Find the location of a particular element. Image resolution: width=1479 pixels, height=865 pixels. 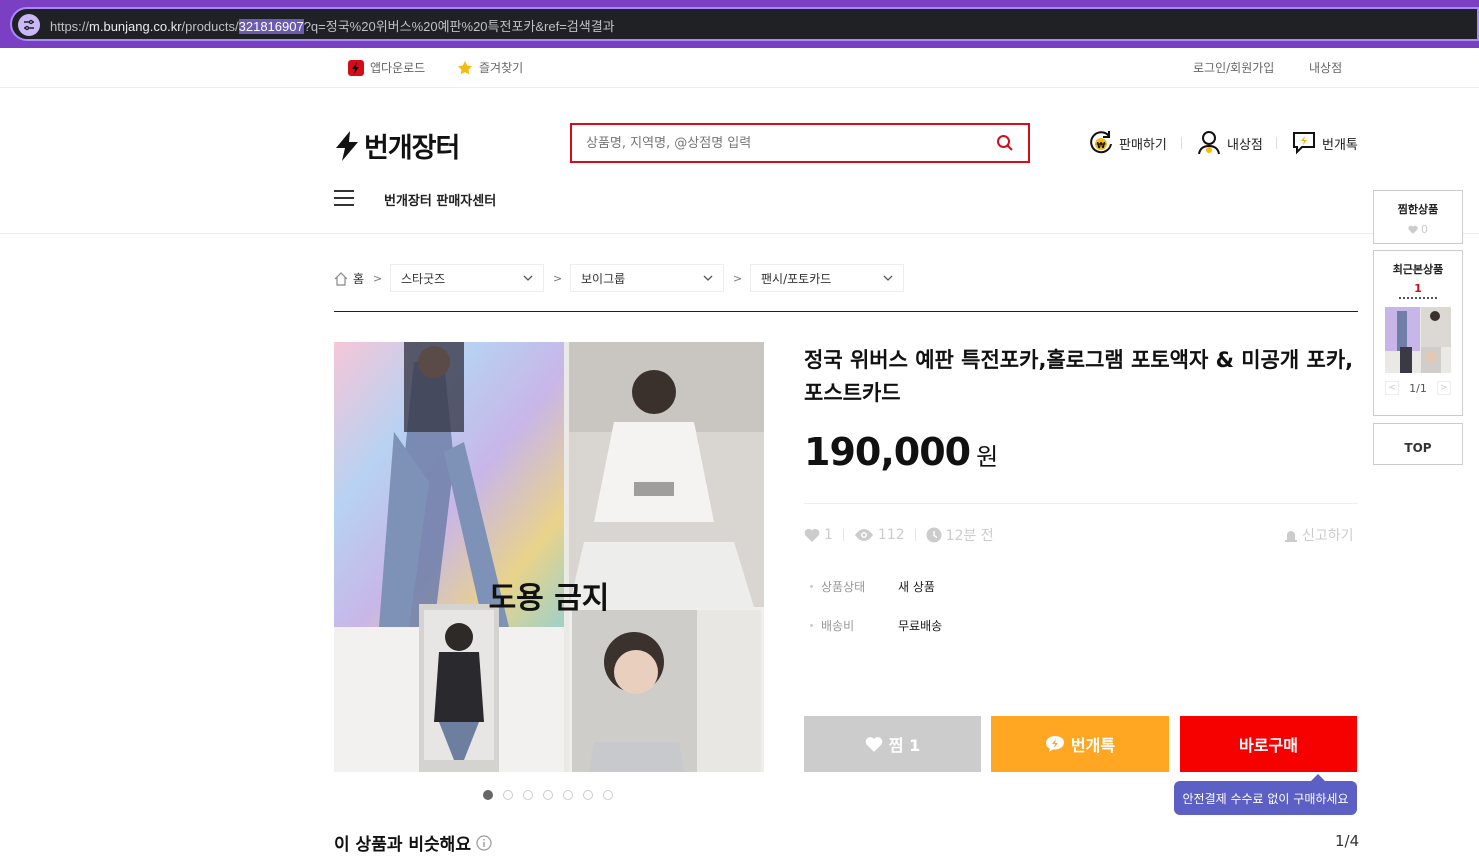

chat-icon is located at coordinates (1304, 143).